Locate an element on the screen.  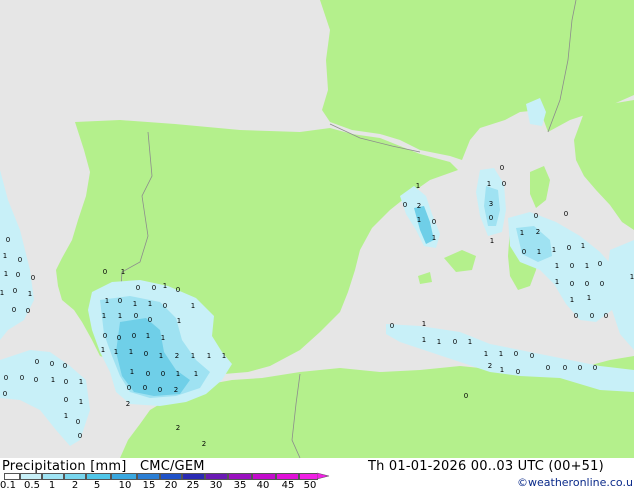
precip-tunisia is located at coordinates (620, 295).